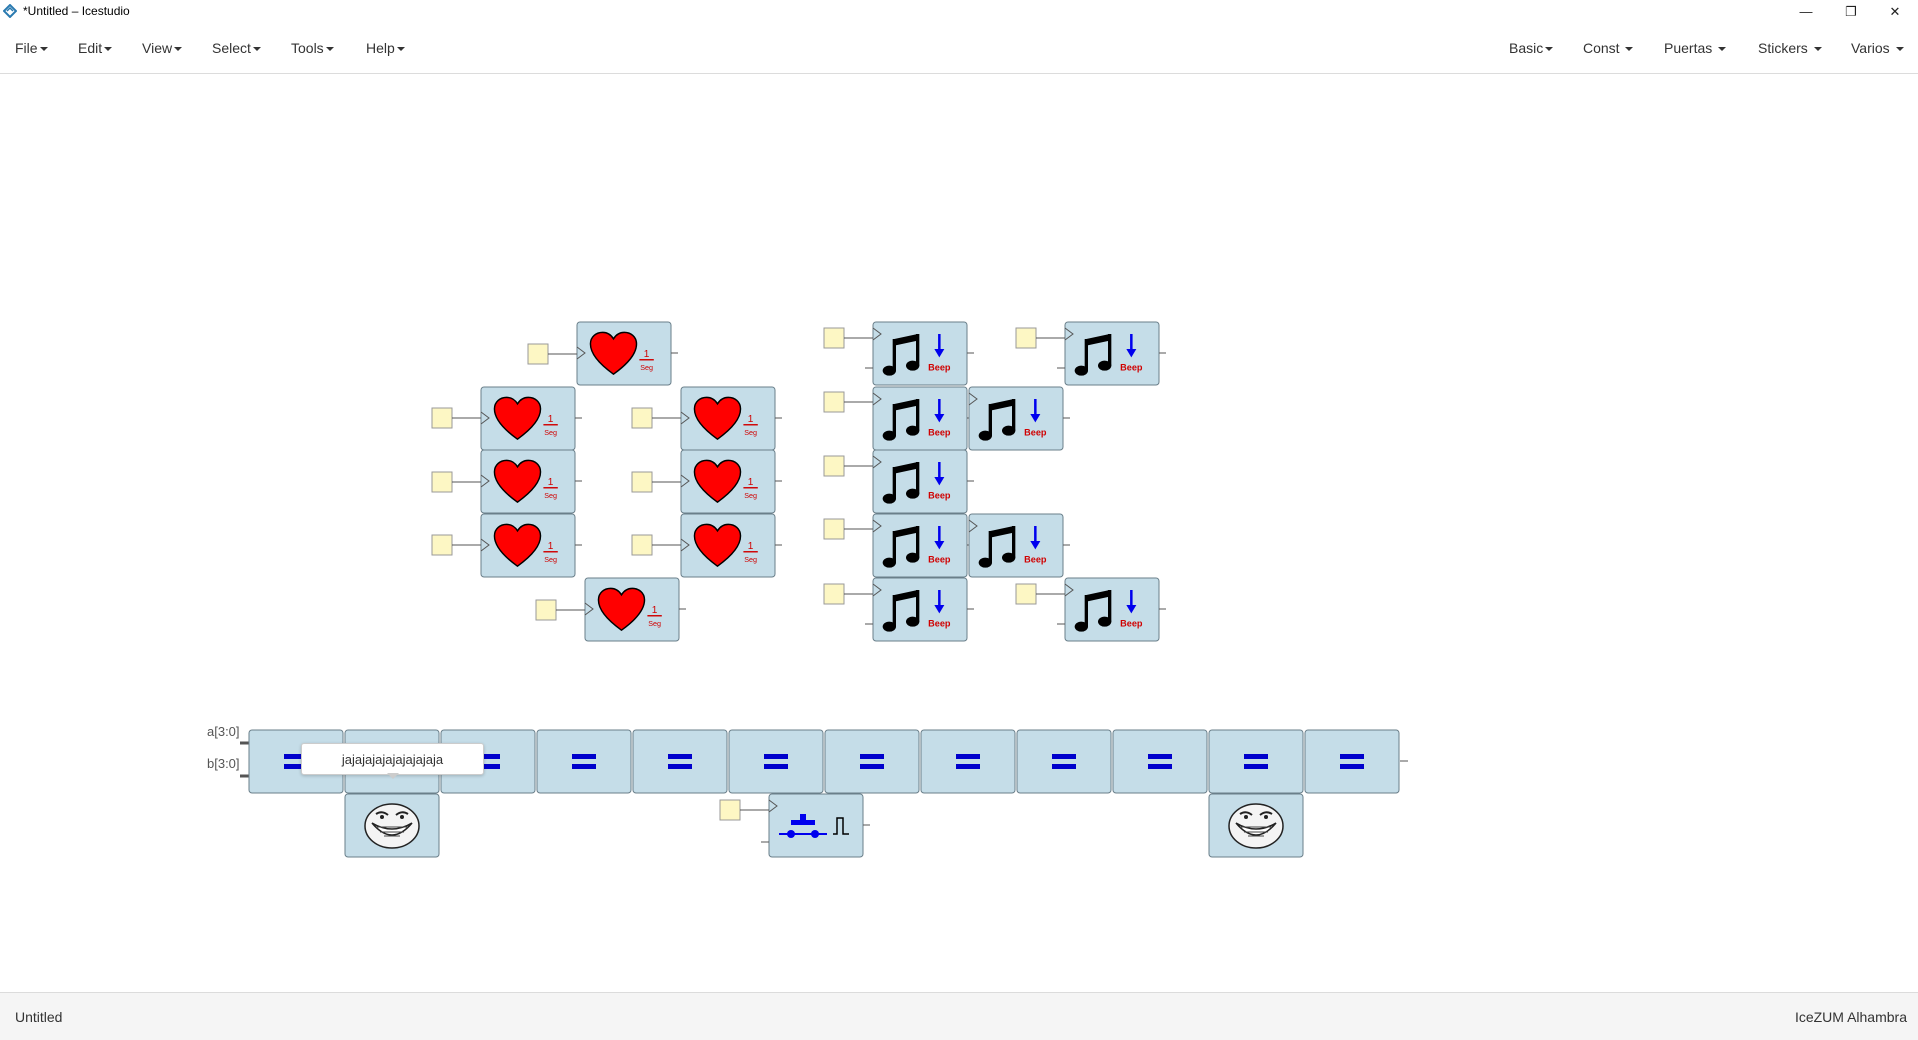  Describe the element at coordinates (959, 11) in the screenshot. I see `window-titlebar: *Untitled – Icestudio — ❐ ✕` at that location.